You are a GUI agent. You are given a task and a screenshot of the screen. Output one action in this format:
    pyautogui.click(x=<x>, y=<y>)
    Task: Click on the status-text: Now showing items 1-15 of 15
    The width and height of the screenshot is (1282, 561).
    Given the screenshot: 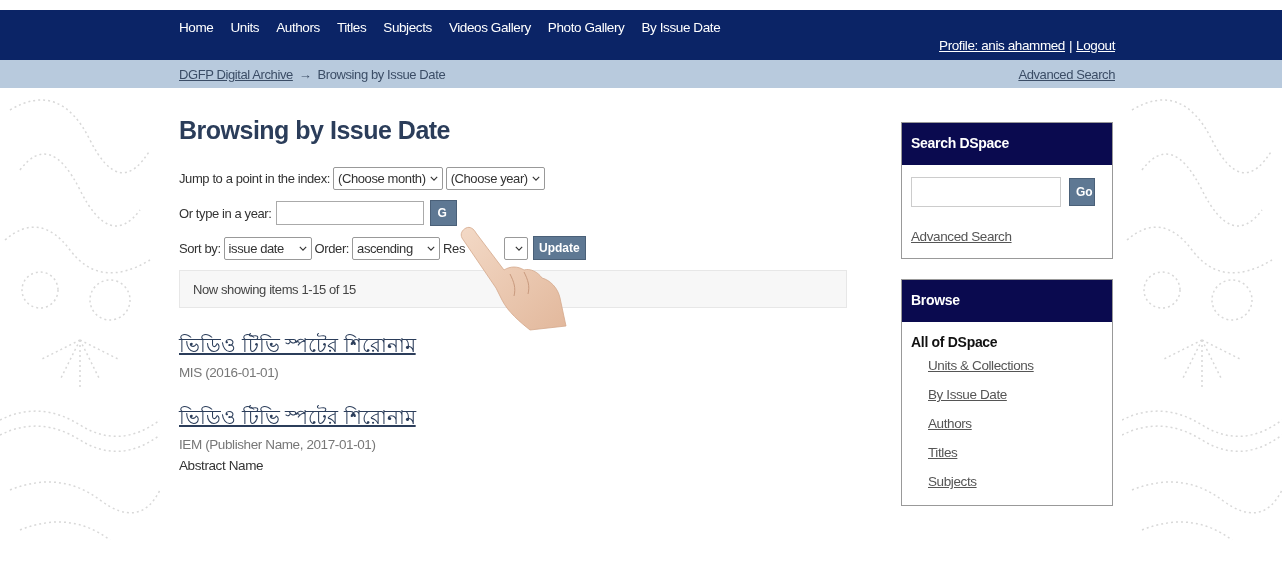 What is the action you would take?
    pyautogui.click(x=274, y=289)
    